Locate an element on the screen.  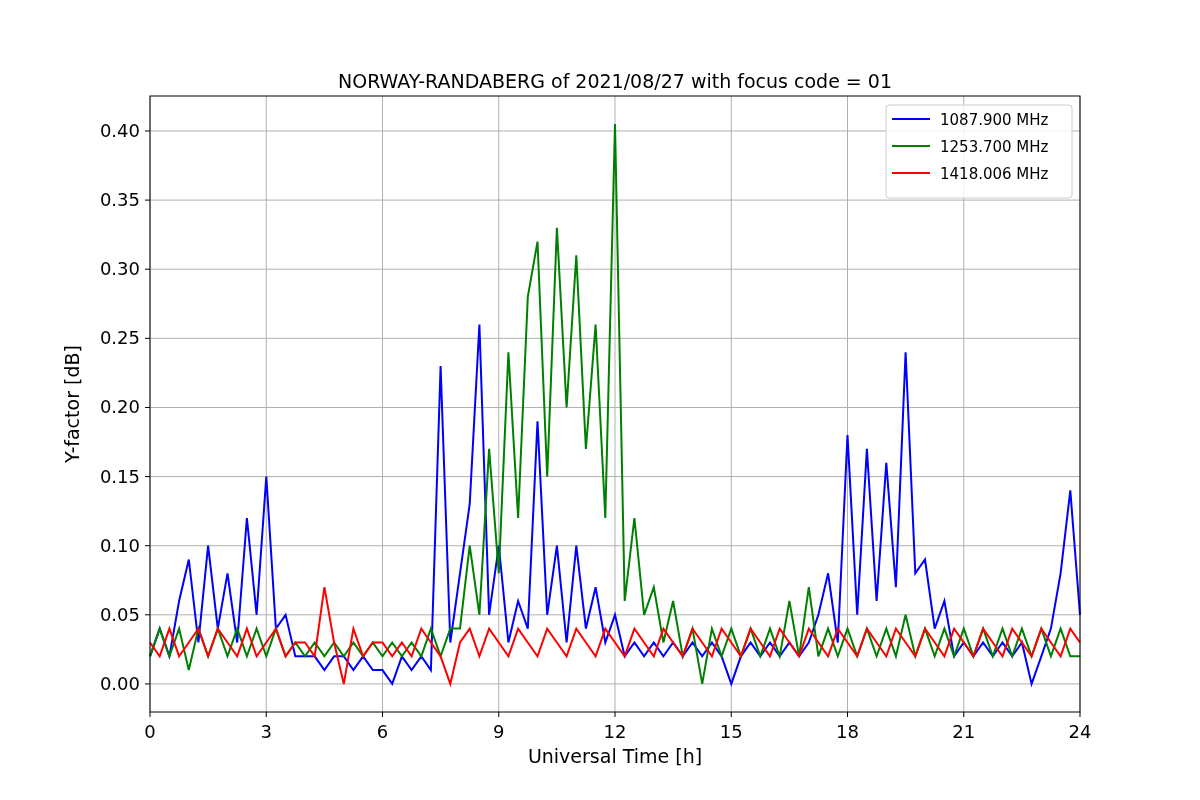
tick-label: 24 is located at coordinates (1080, 731).